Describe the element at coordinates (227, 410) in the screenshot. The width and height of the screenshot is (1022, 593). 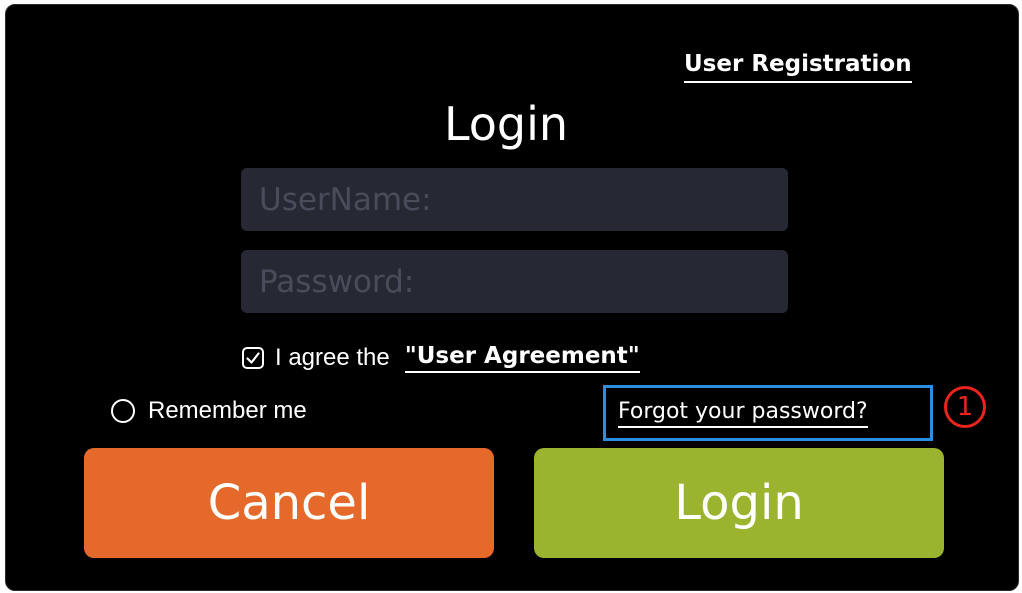
I see `remember-label: Remember me` at that location.